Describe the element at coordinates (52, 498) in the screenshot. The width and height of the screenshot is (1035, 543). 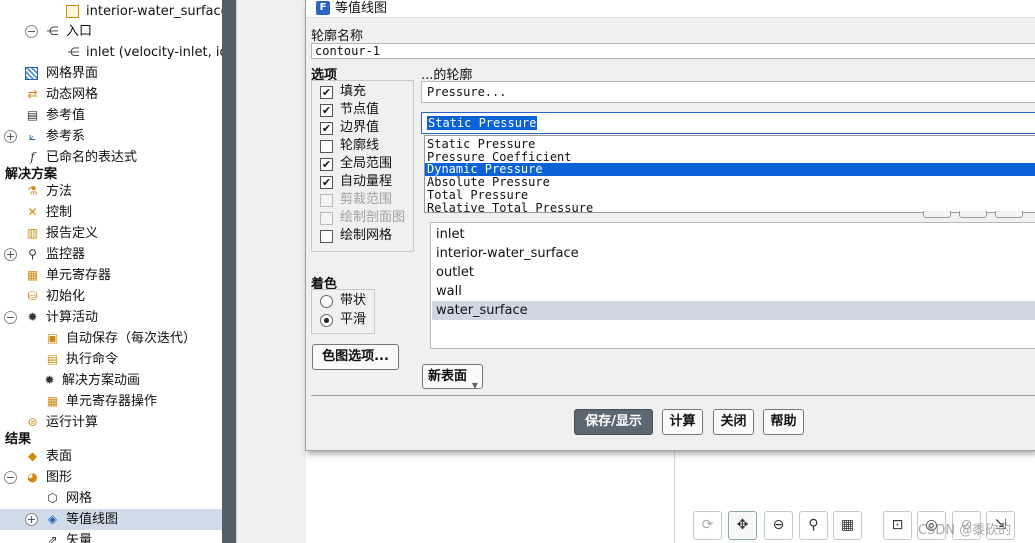
I see `mesh-icon: ⬡` at that location.